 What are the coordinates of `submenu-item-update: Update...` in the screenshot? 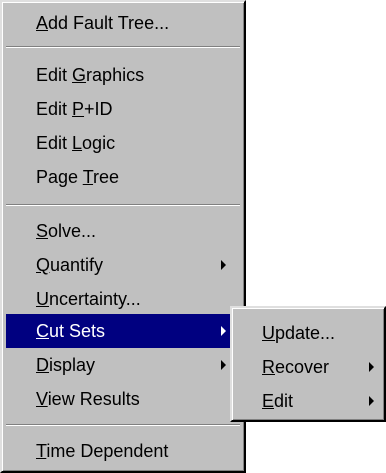 It's located at (308, 333).